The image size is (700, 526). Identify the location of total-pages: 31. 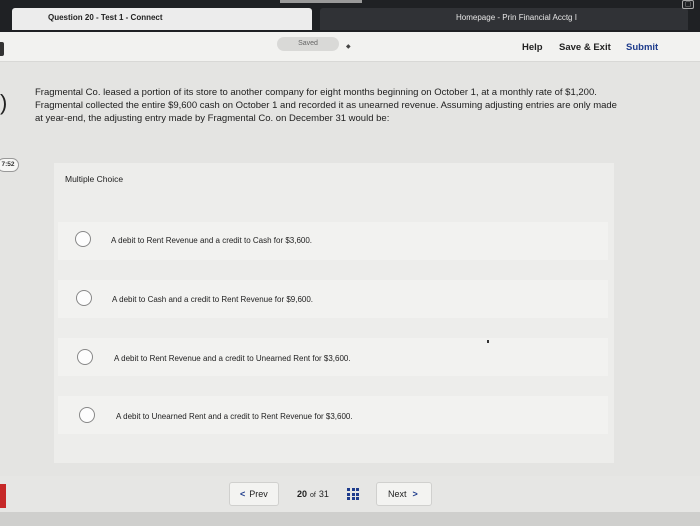
(323, 494).